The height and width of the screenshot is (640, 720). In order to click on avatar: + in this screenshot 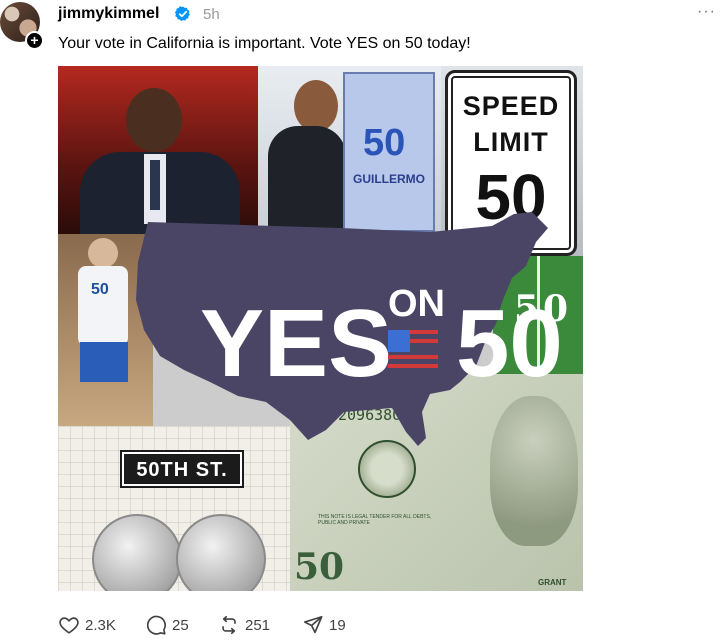, I will do `click(22, 26)`.